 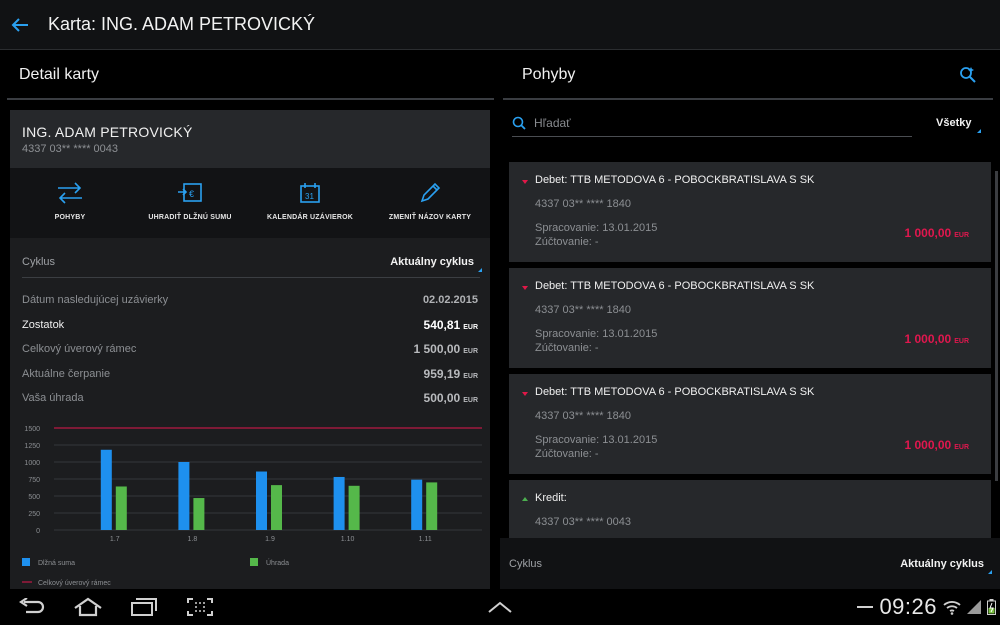 What do you see at coordinates (446, 349) in the screenshot?
I see `info-value: 1 500,00 EUR` at bounding box center [446, 349].